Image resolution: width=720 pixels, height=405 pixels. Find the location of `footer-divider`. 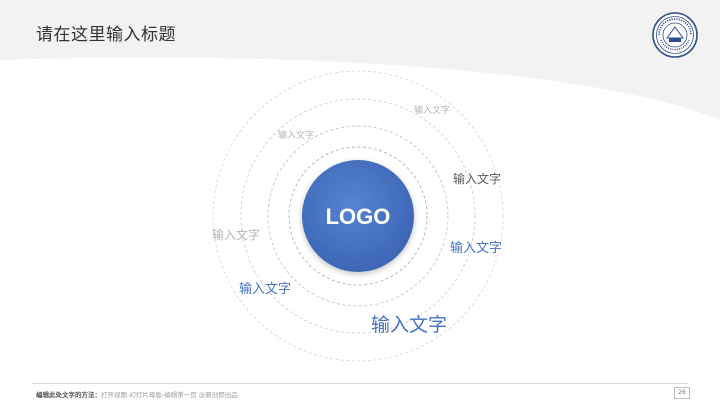

footer-divider is located at coordinates (360, 383).